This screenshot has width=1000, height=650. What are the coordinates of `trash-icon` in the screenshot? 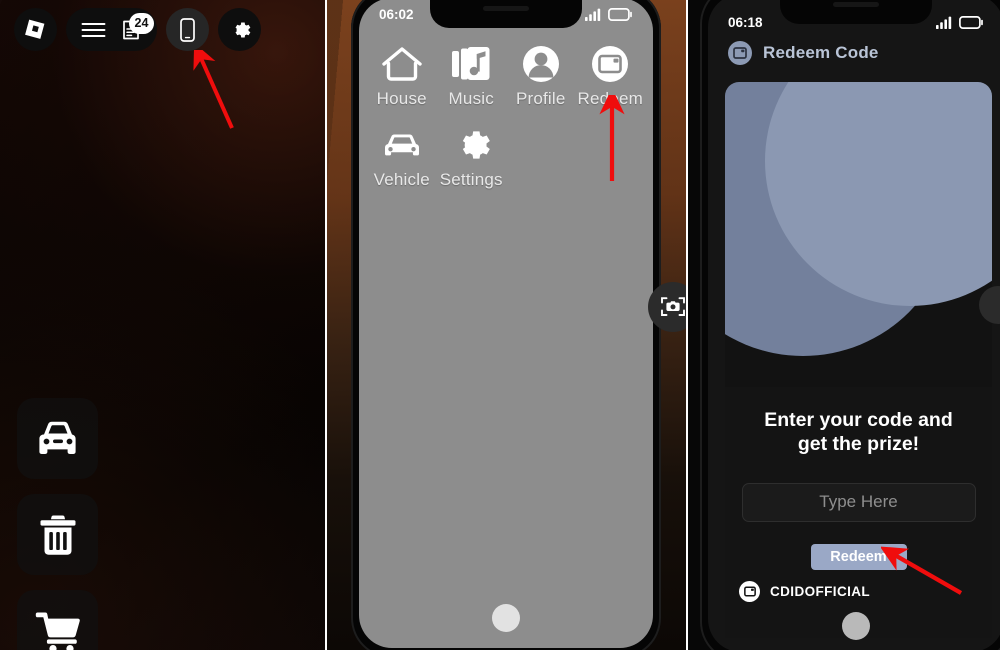 It's located at (57, 535).